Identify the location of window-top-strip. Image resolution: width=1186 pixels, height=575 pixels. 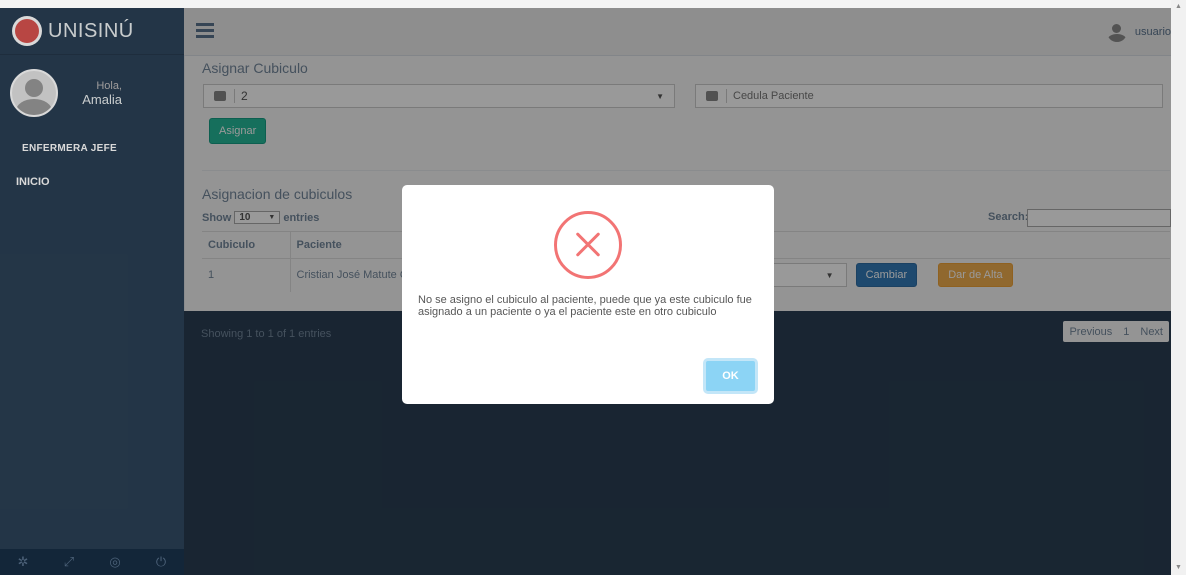
(585, 4).